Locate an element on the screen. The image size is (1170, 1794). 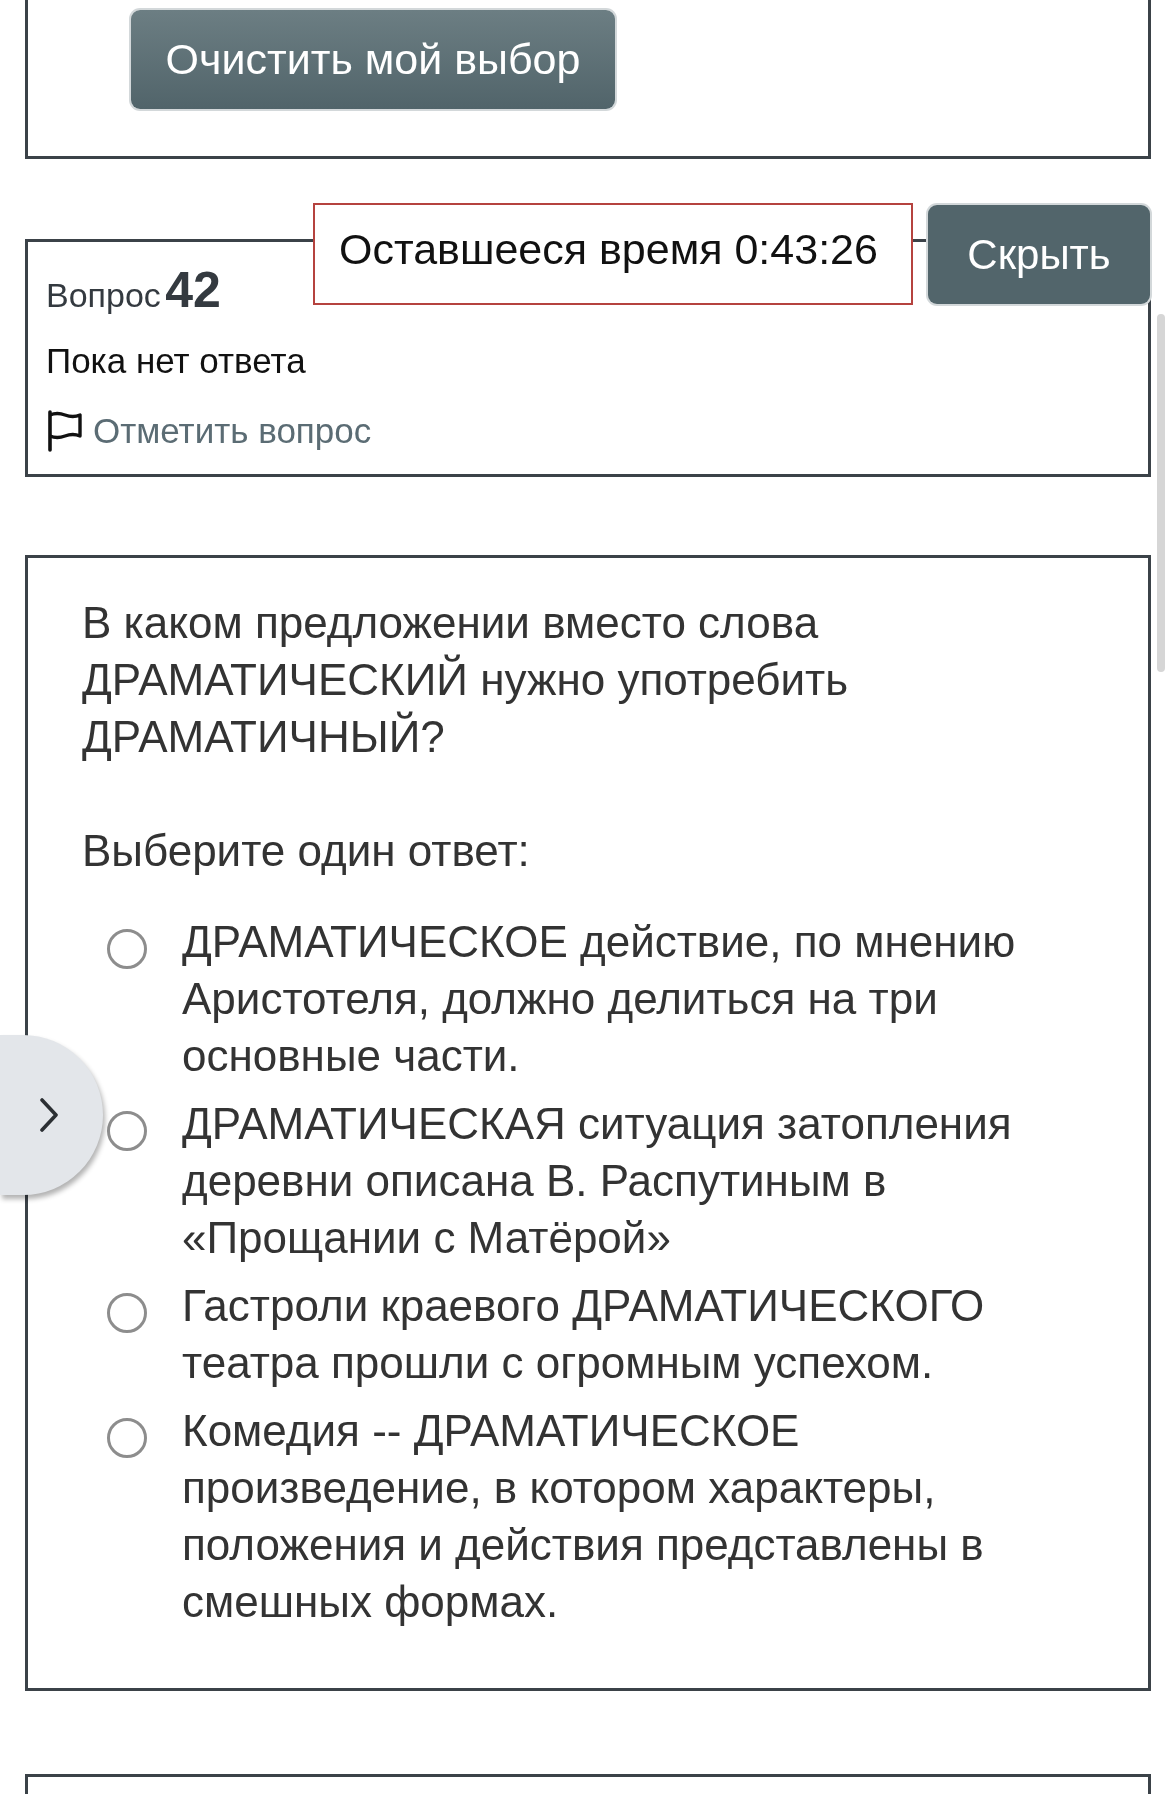
hide-timer-button: Скрыть is located at coordinates (1039, 254).